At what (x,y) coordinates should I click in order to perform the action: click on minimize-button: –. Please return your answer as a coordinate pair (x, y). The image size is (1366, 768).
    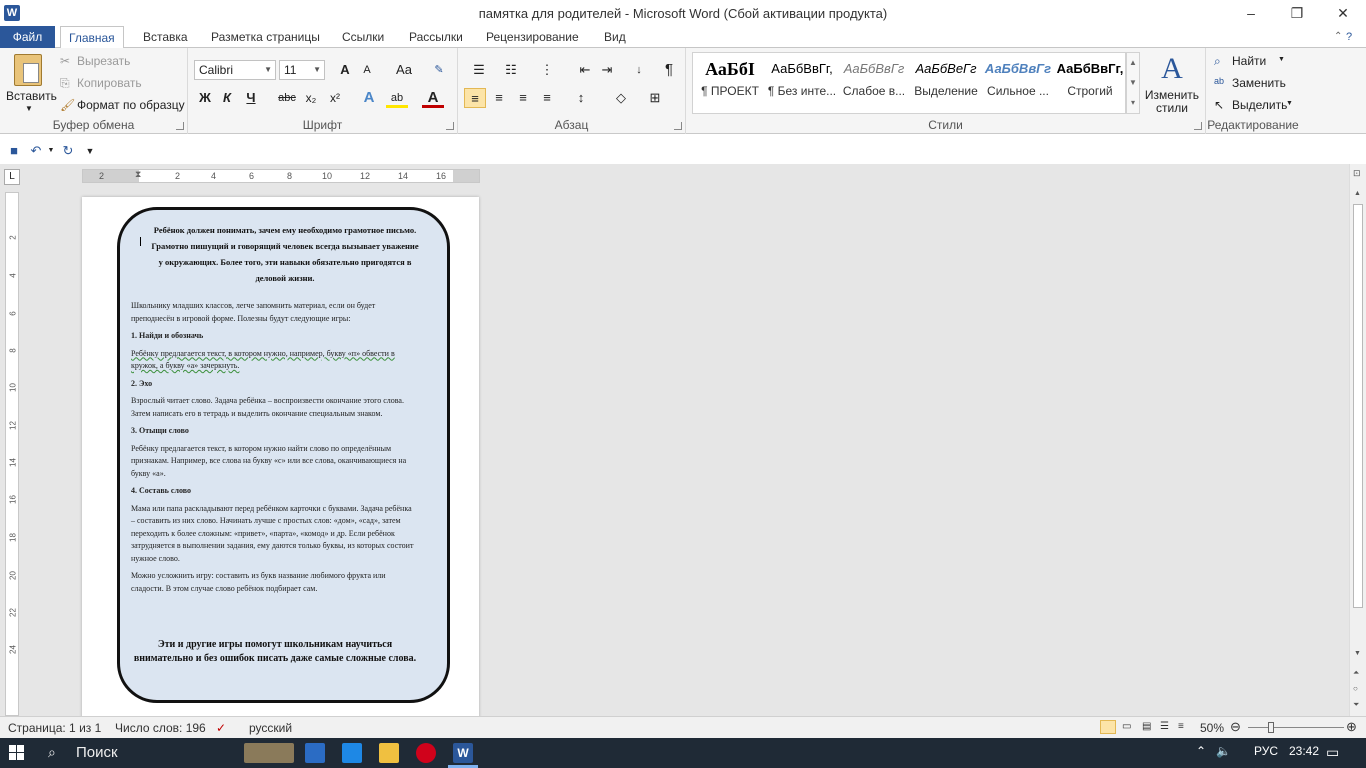
    Looking at the image, I should click on (1251, 13).